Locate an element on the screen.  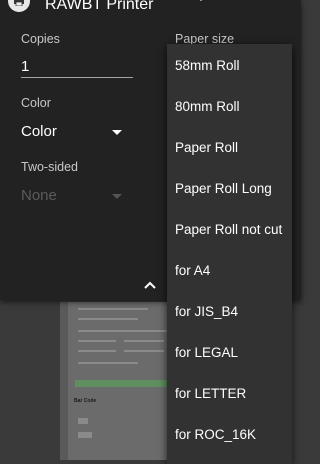
menu-item-paper-roll-not-cut: Paper Roll not cut is located at coordinates (228, 229).